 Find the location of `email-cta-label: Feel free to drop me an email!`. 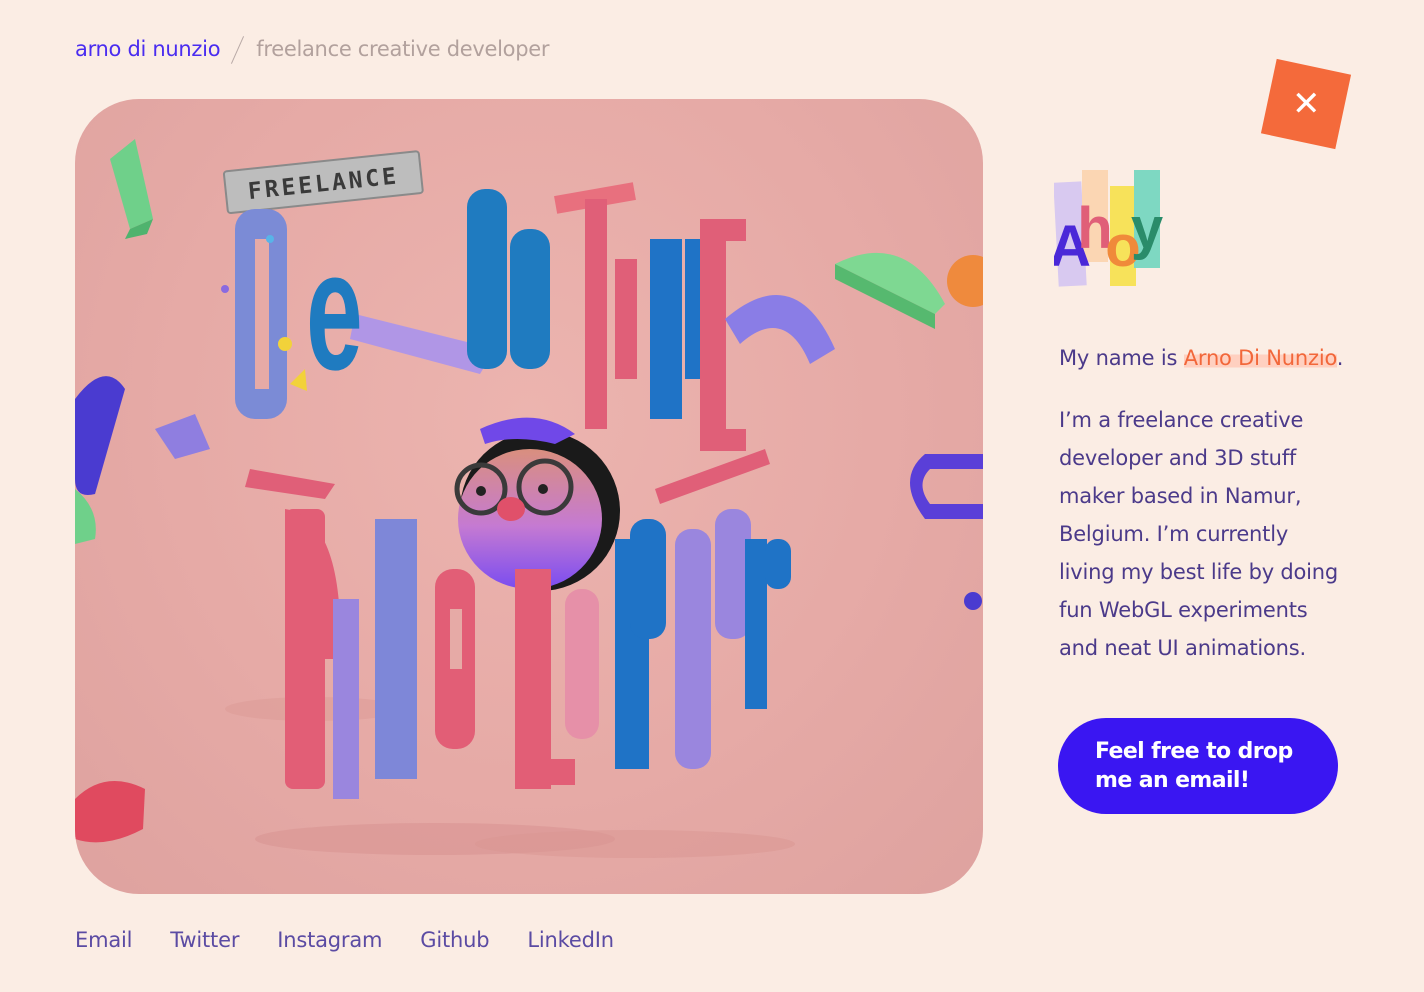

email-cta-label: Feel free to drop me an email! is located at coordinates (1194, 766).